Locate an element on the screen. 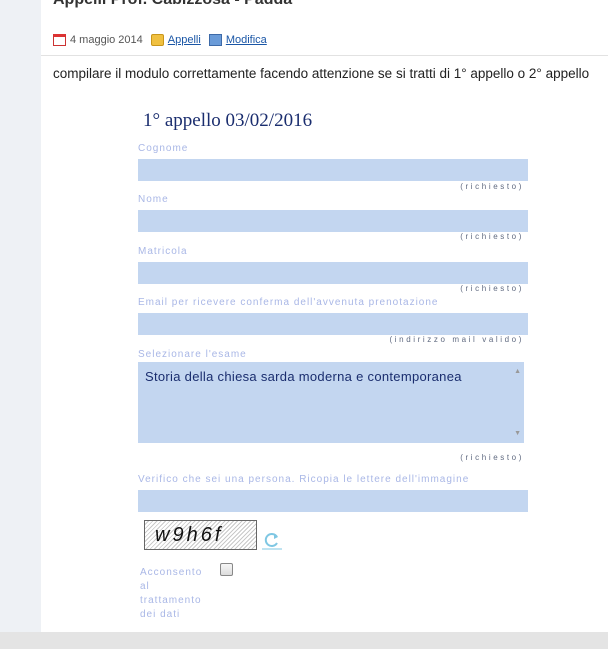  email-input is located at coordinates (333, 324).